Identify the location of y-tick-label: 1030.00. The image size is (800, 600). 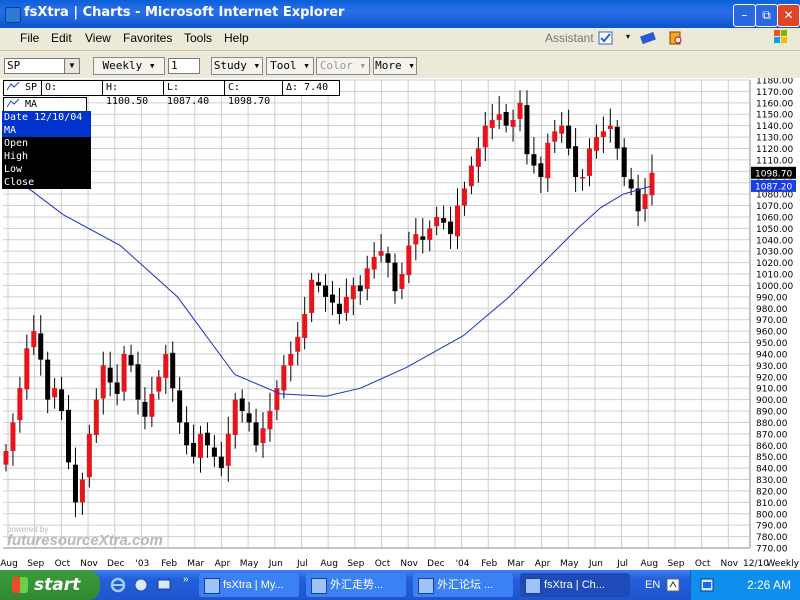
(774, 253).